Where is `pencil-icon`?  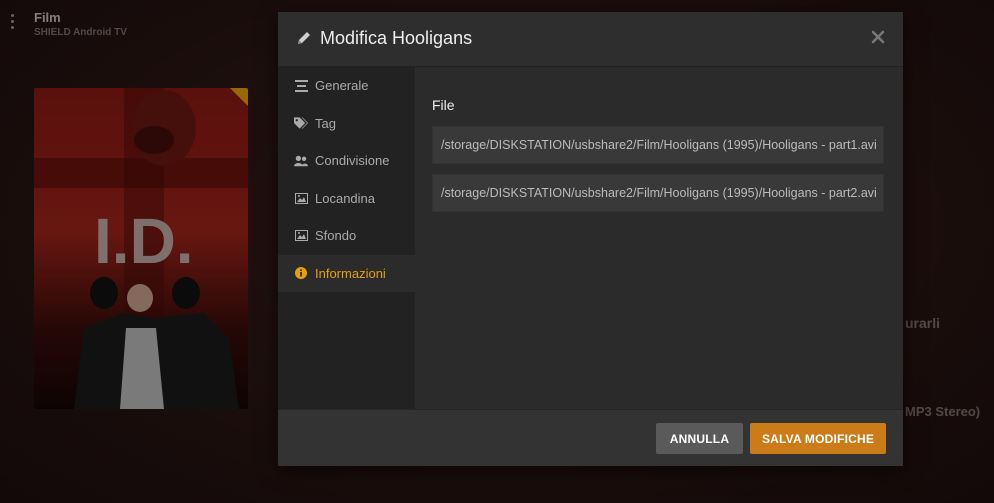
pencil-icon is located at coordinates (304, 38).